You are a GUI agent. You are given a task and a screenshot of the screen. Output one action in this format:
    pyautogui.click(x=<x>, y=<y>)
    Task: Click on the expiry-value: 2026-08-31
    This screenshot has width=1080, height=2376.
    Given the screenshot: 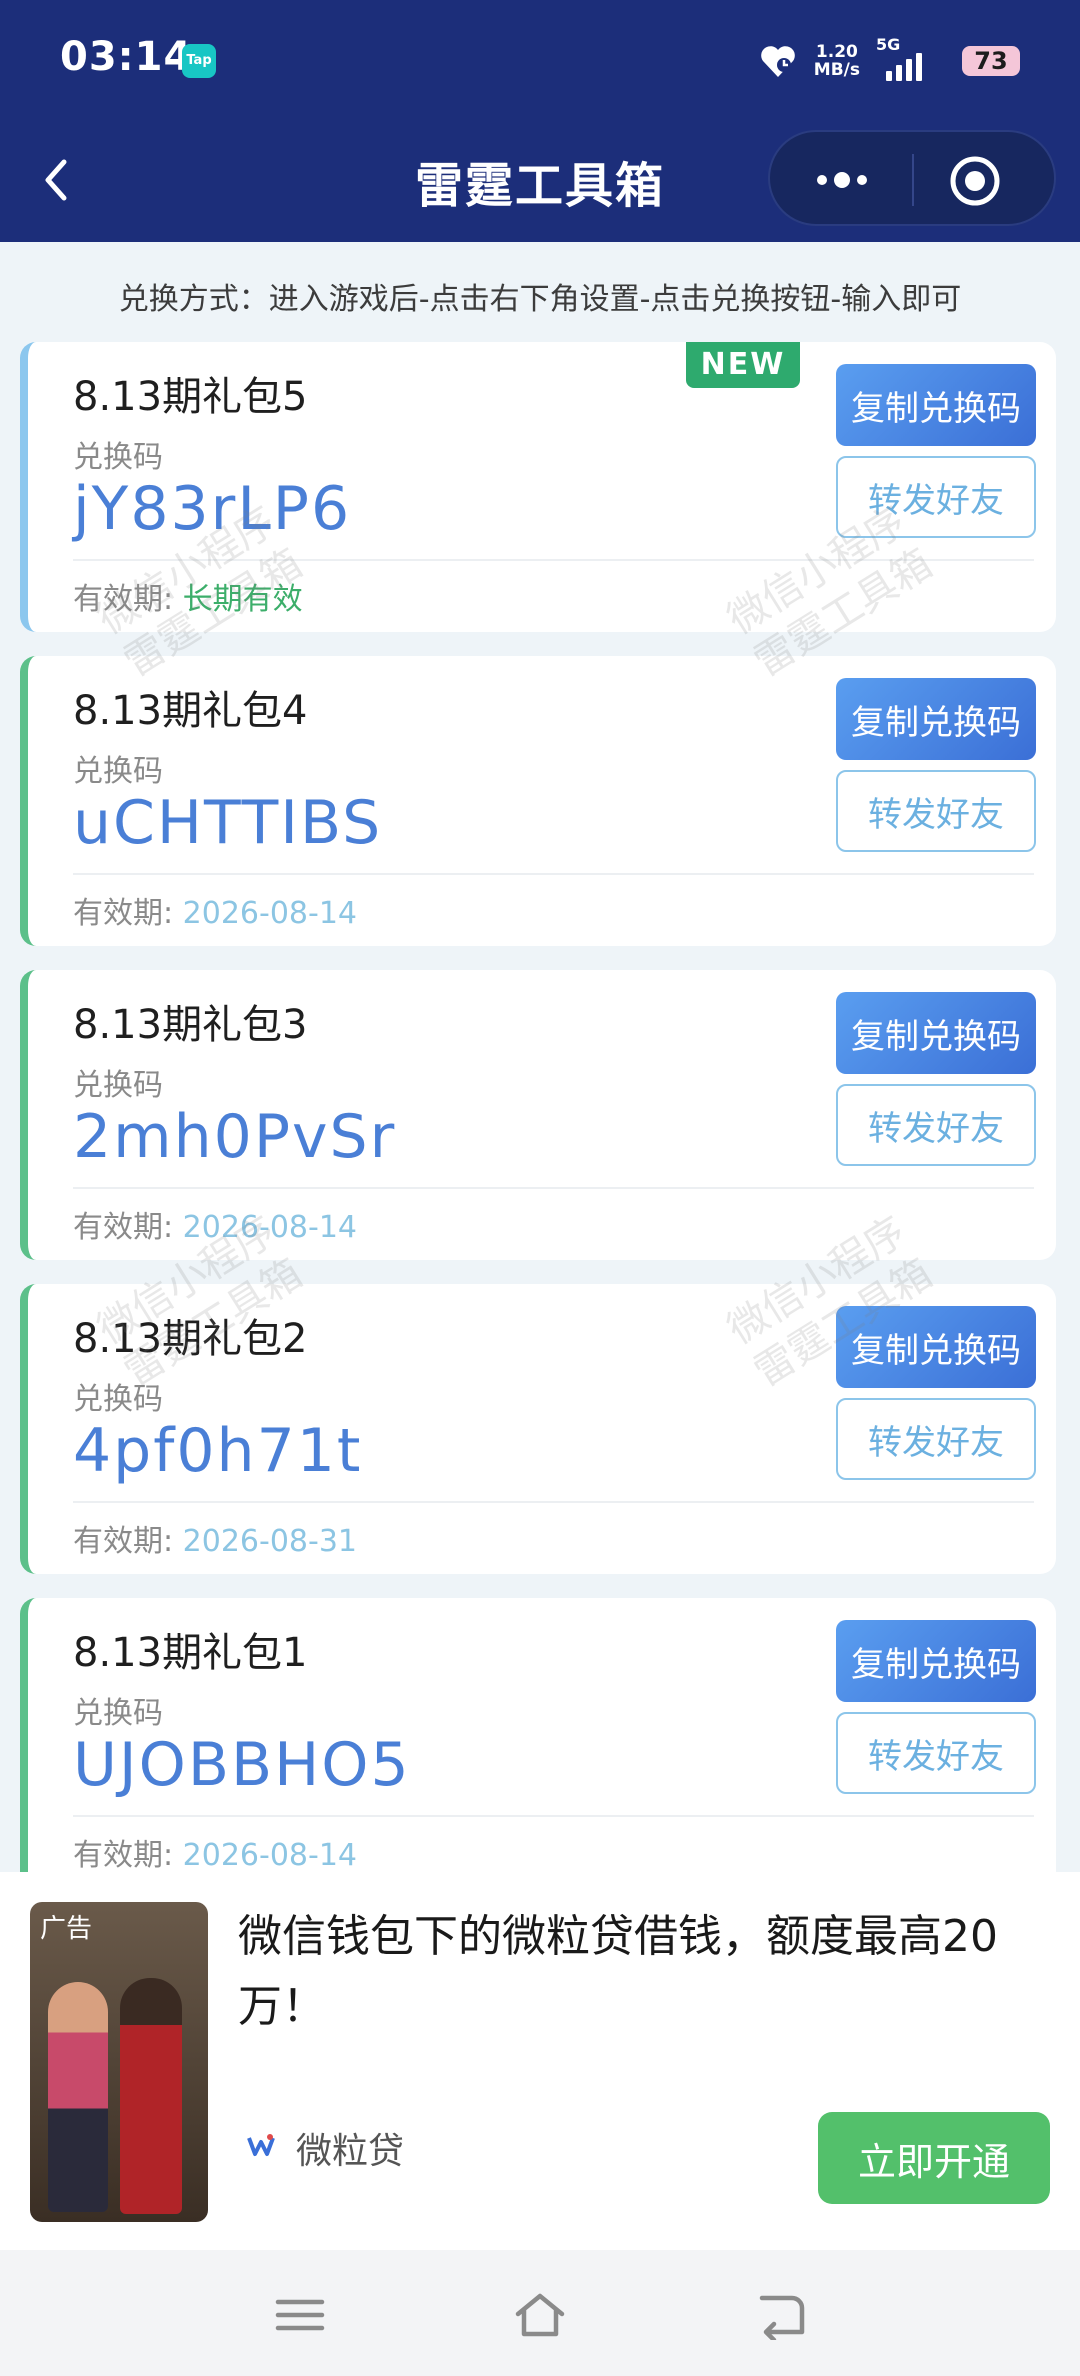 What is the action you would take?
    pyautogui.click(x=270, y=1541)
    